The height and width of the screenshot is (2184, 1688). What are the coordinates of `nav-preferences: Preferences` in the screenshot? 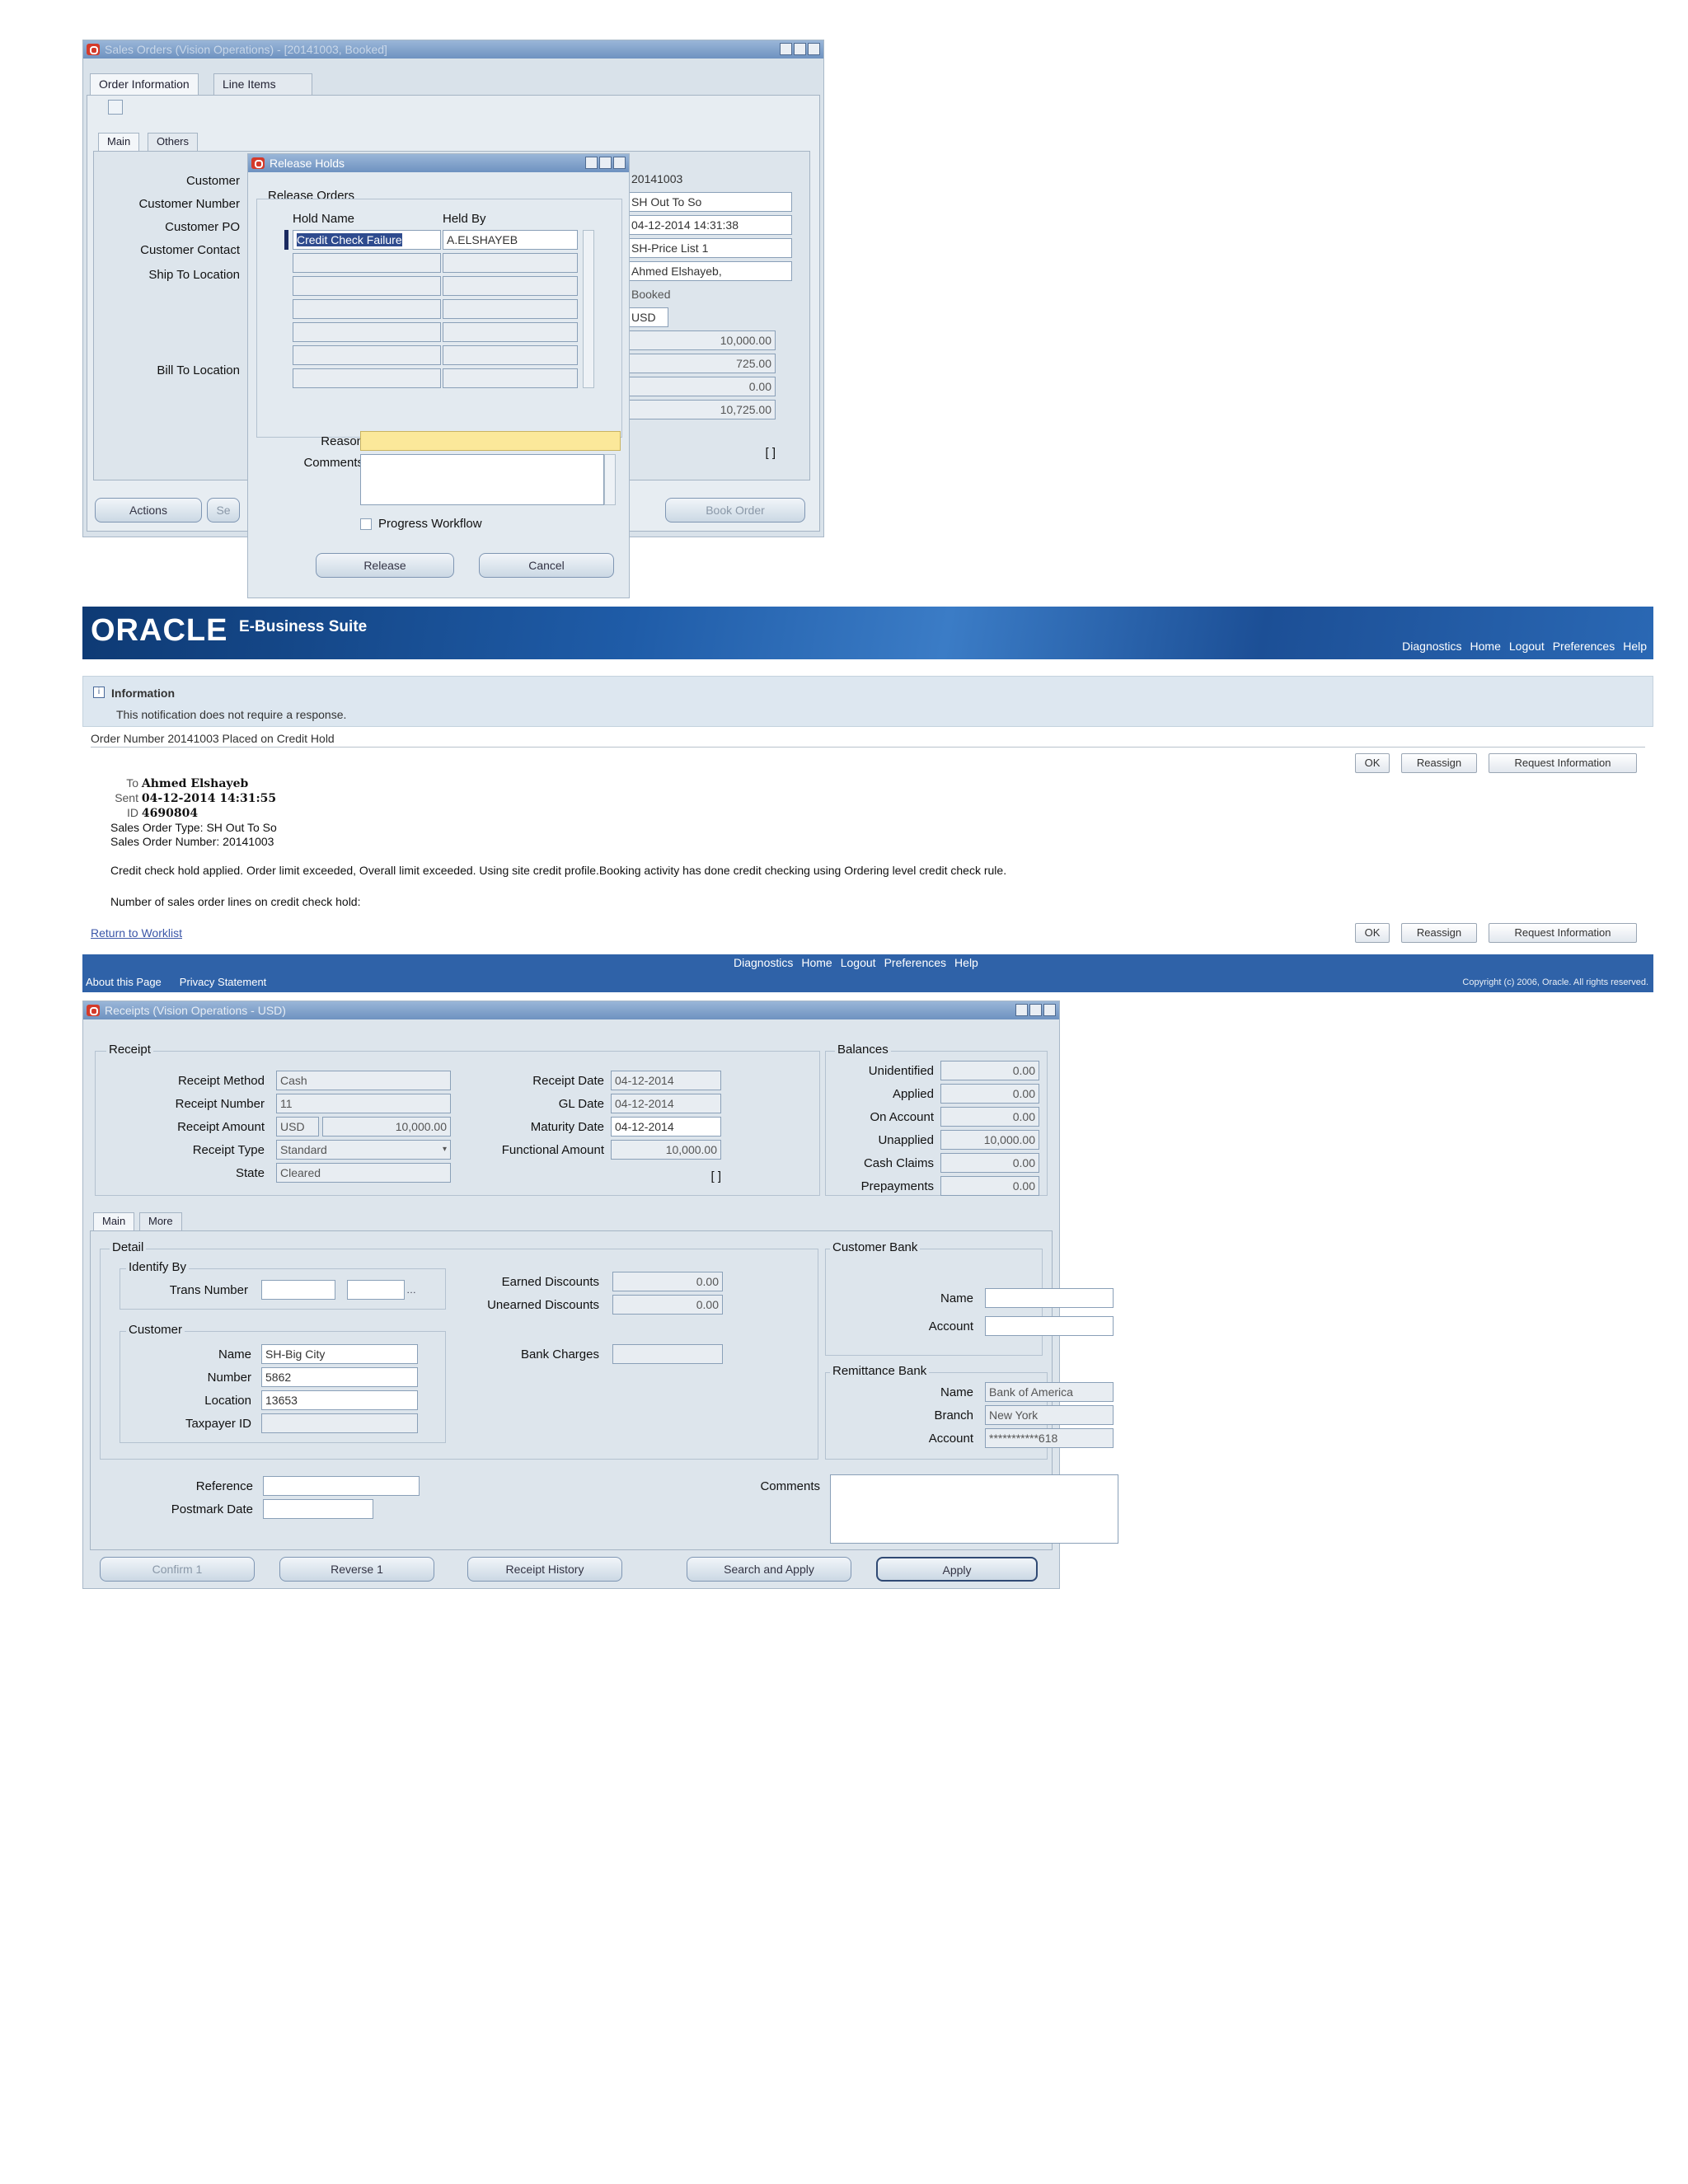 It's located at (1584, 646).